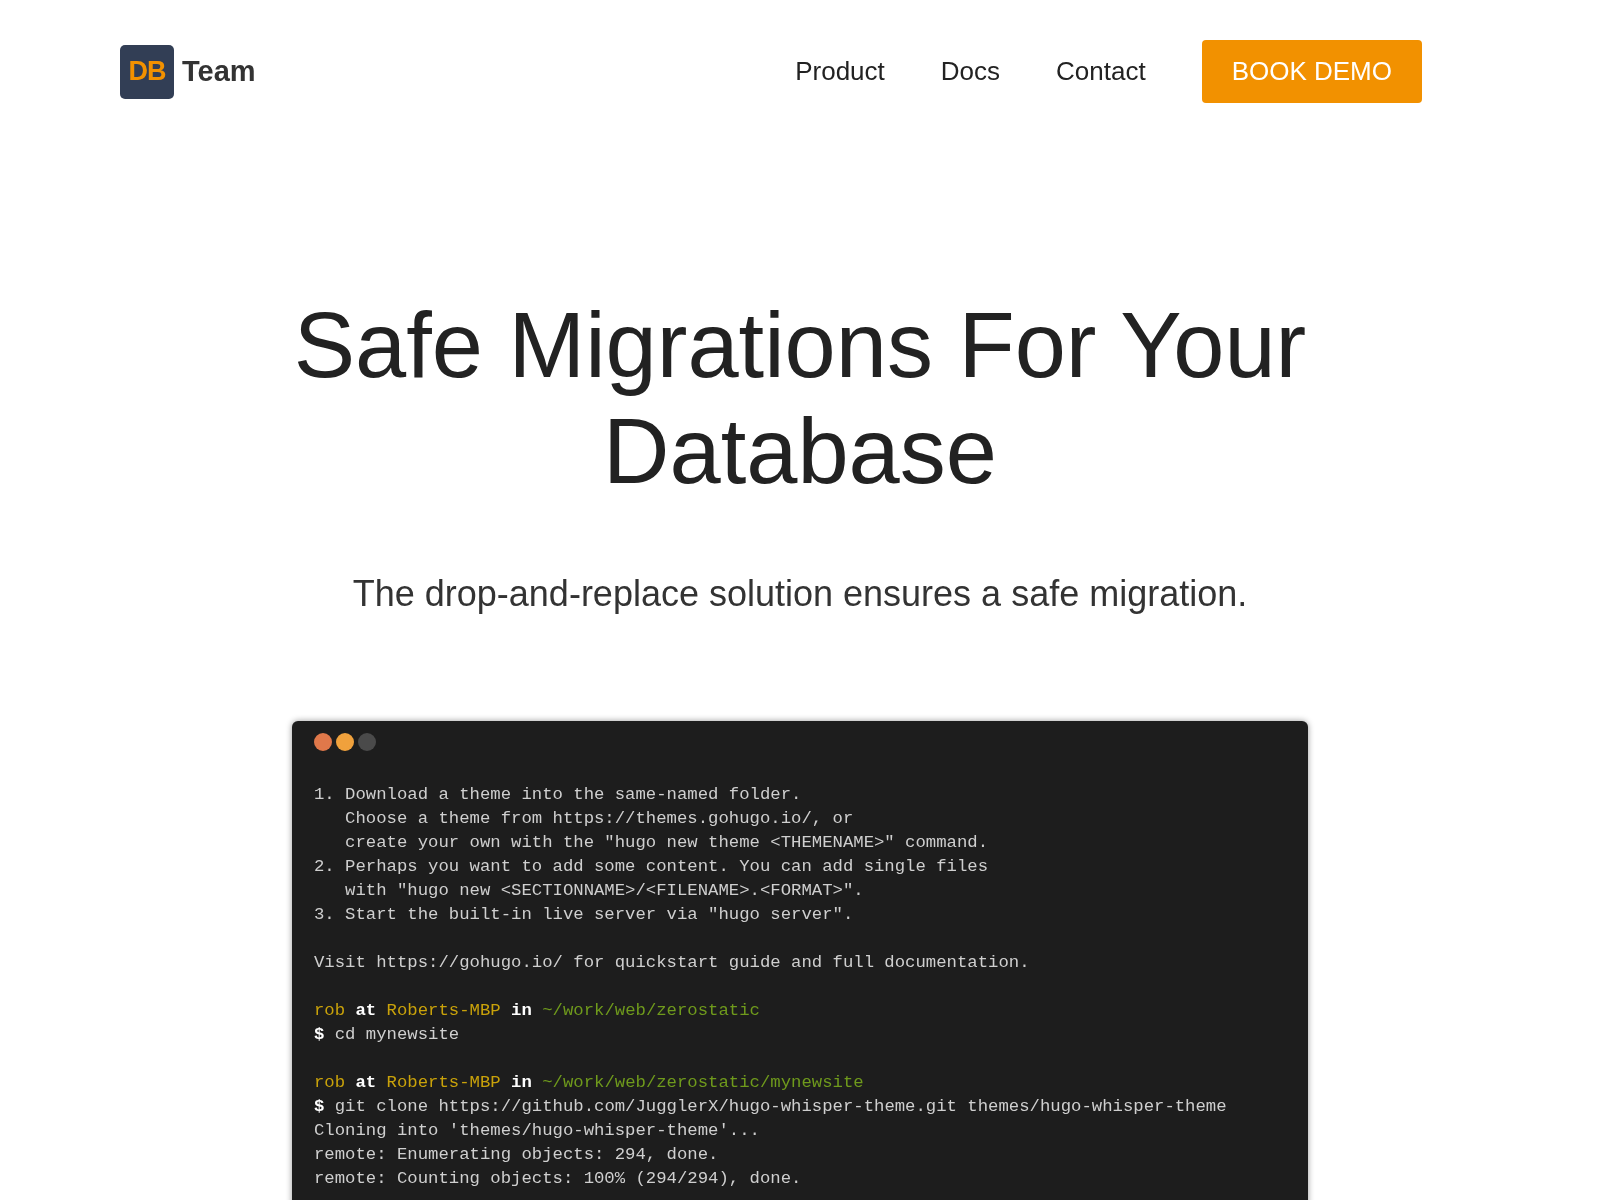  Describe the element at coordinates (387, 1034) in the screenshot. I see `terminal-line: $ cd mynewsite` at that location.